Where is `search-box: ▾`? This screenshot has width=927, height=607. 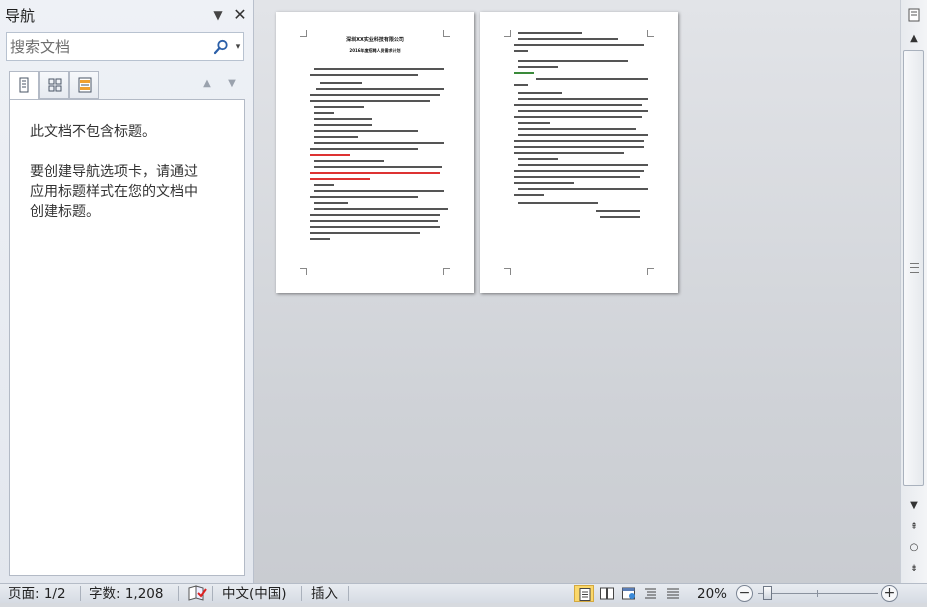 search-box: ▾ is located at coordinates (125, 46).